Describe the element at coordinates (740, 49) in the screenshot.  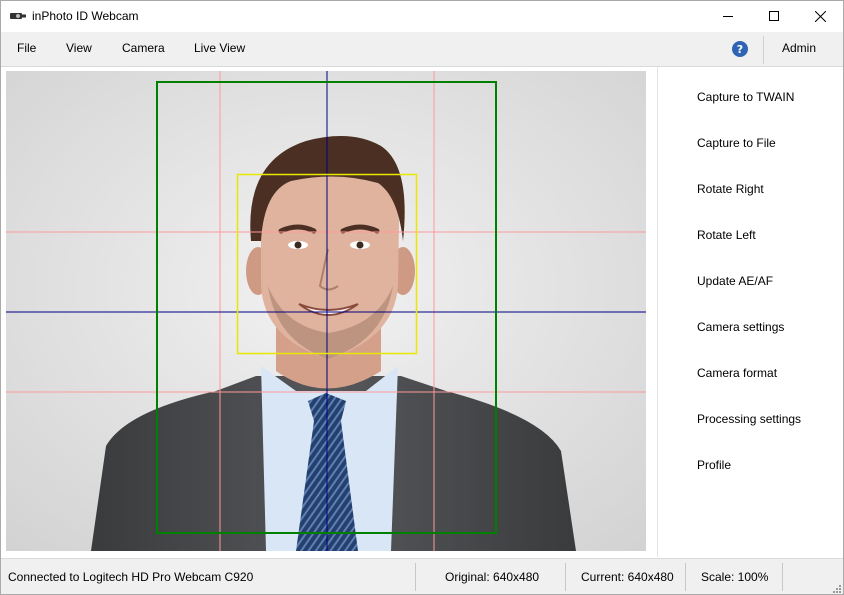
I see `help-icon: ?` at that location.